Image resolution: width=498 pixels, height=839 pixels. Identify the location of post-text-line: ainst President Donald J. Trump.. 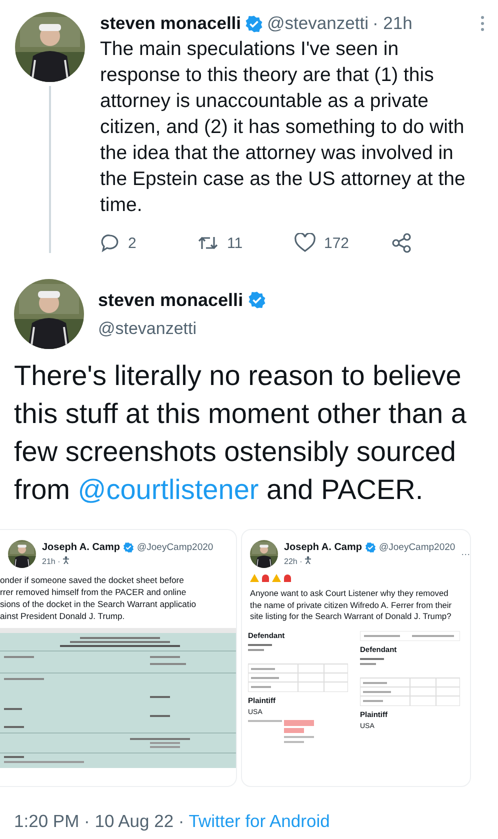
(63, 616).